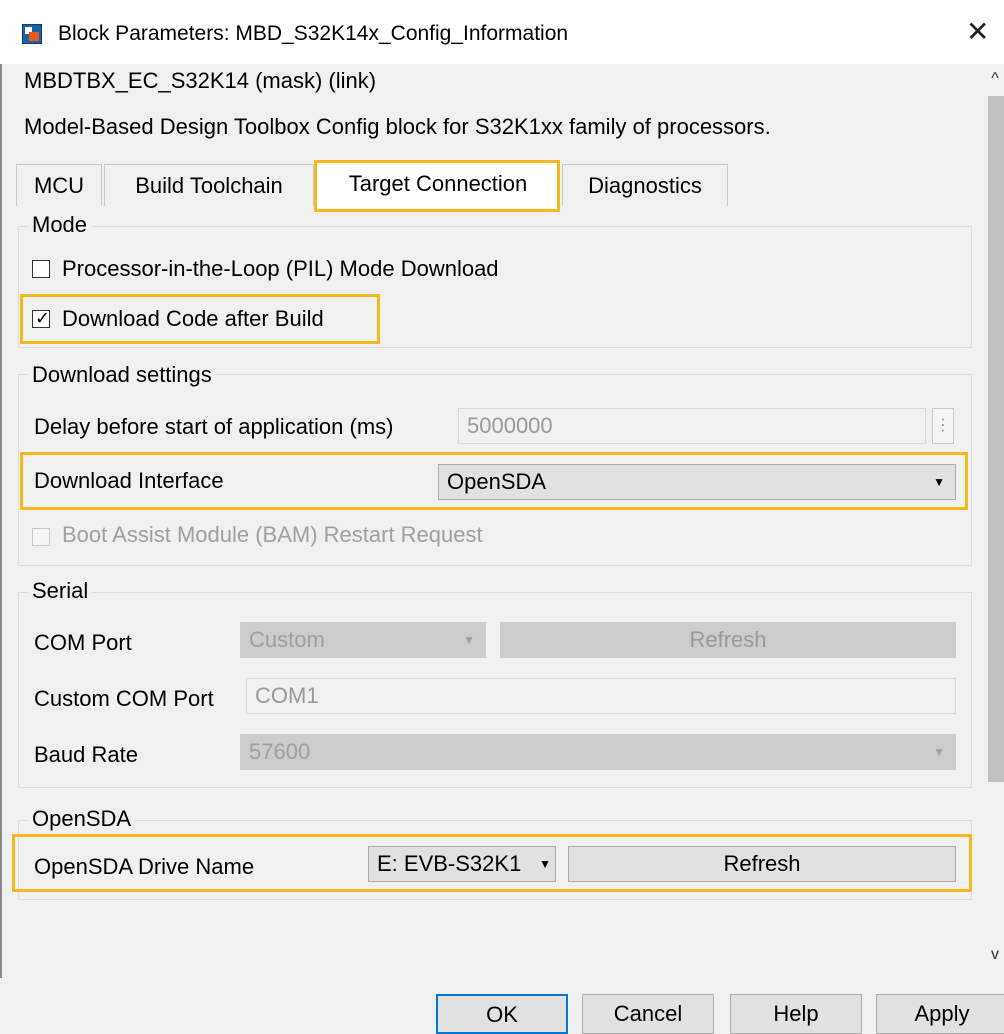 This screenshot has height=1034, width=1004. Describe the element at coordinates (59, 185) in the screenshot. I see `tab-mcu: MCU` at that location.